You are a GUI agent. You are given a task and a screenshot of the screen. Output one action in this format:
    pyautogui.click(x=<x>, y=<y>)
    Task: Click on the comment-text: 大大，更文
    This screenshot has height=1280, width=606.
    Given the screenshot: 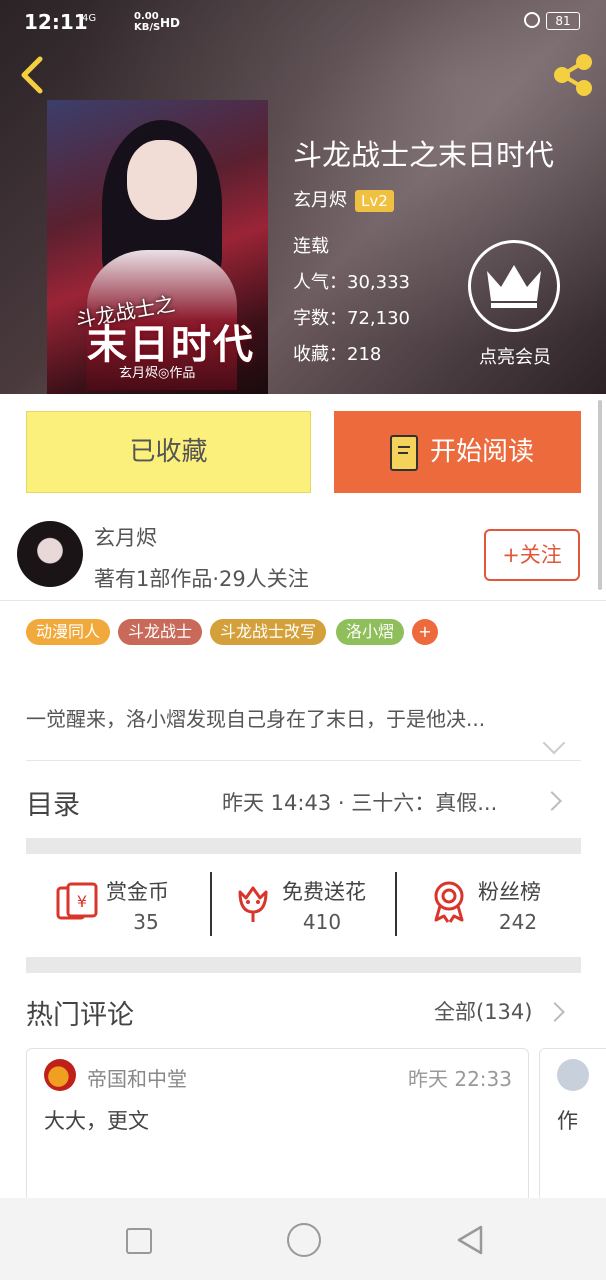 What is the action you would take?
    pyautogui.click(x=96, y=1121)
    